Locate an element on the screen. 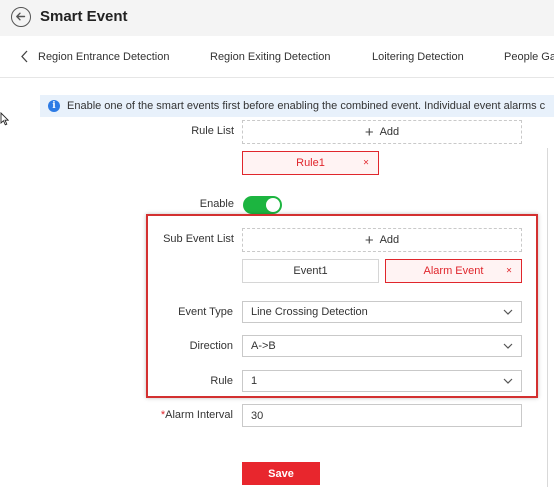 The height and width of the screenshot is (487, 554). alarm-interval-label: *Alarm Interval is located at coordinates (173, 415).